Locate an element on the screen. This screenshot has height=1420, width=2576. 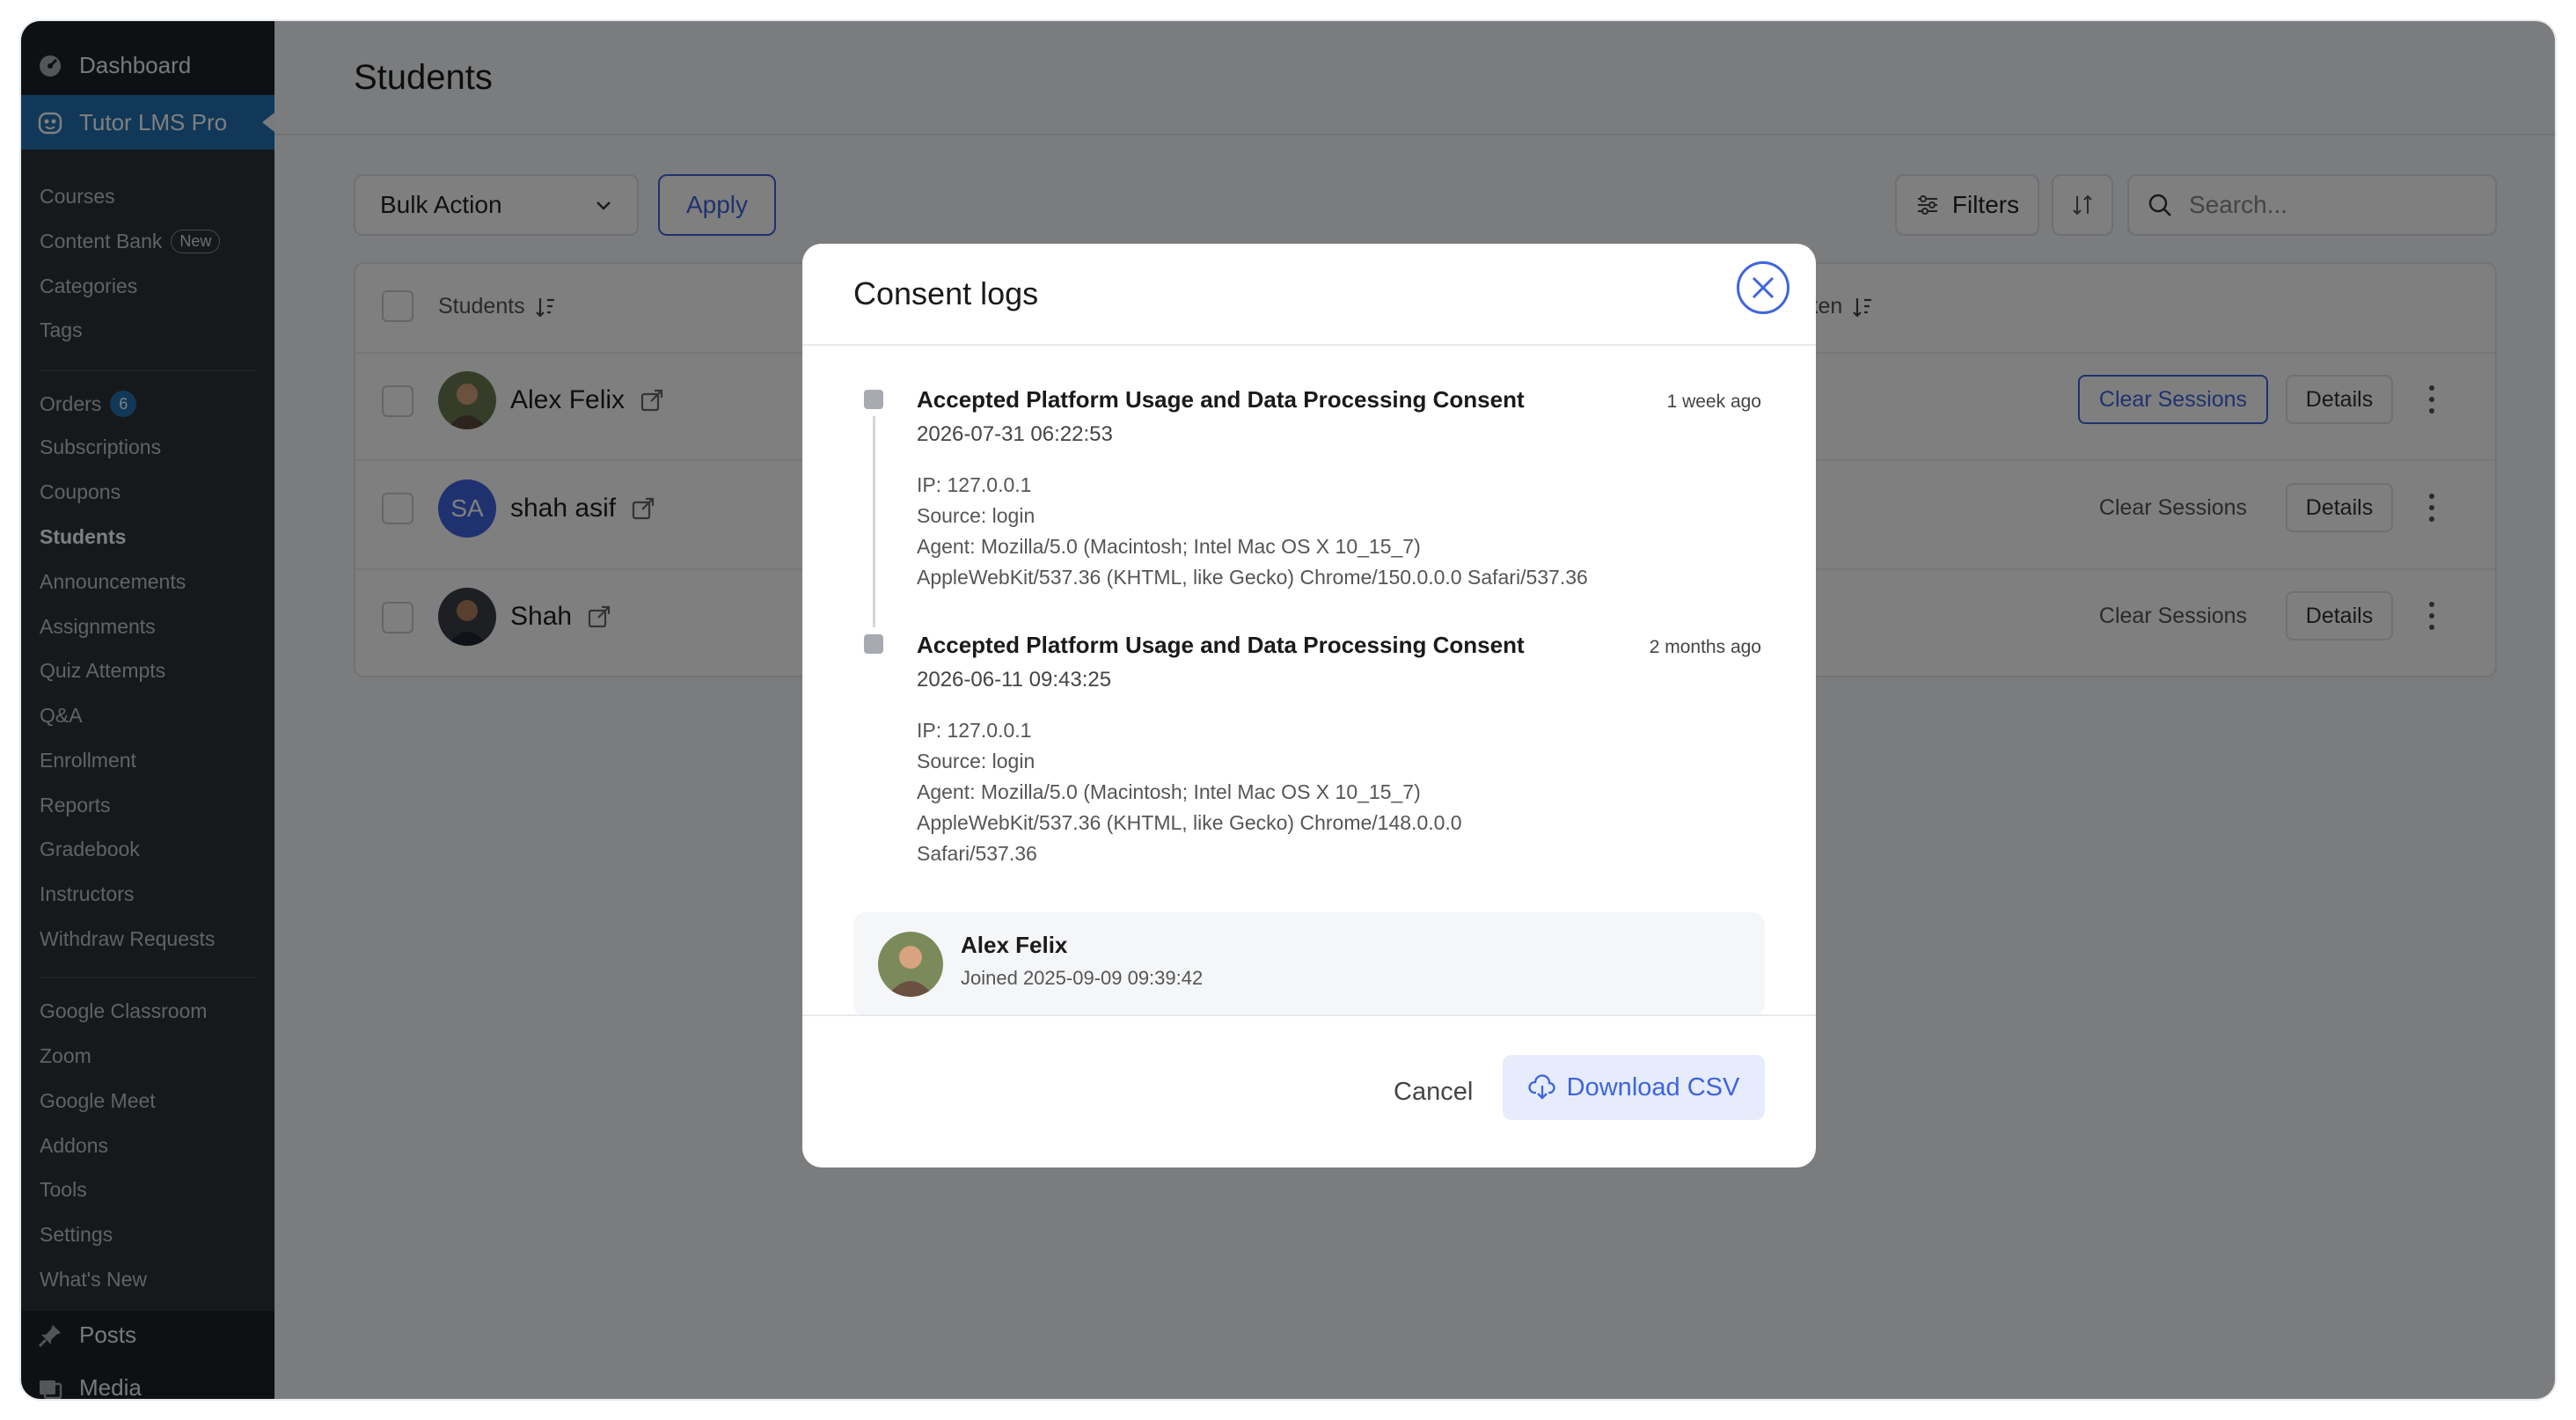
close-icon is located at coordinates (1763, 288).